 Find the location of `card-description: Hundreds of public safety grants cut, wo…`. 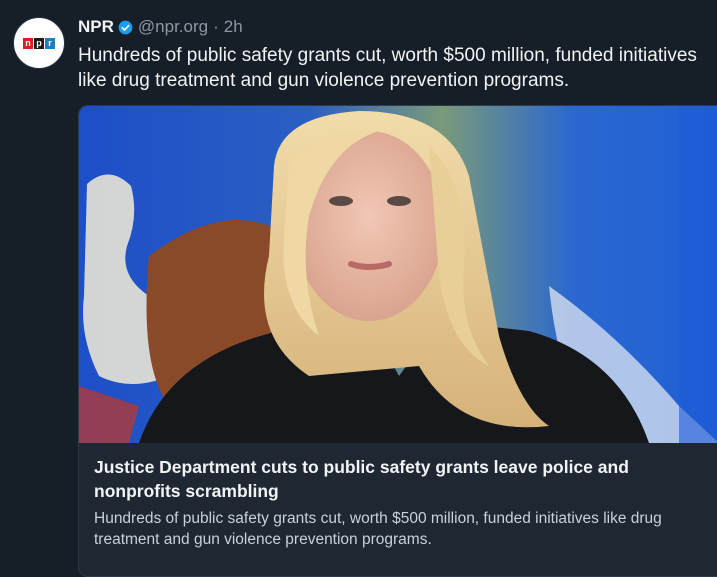

card-description: Hundreds of public safety grants cut, wo… is located at coordinates (378, 529).